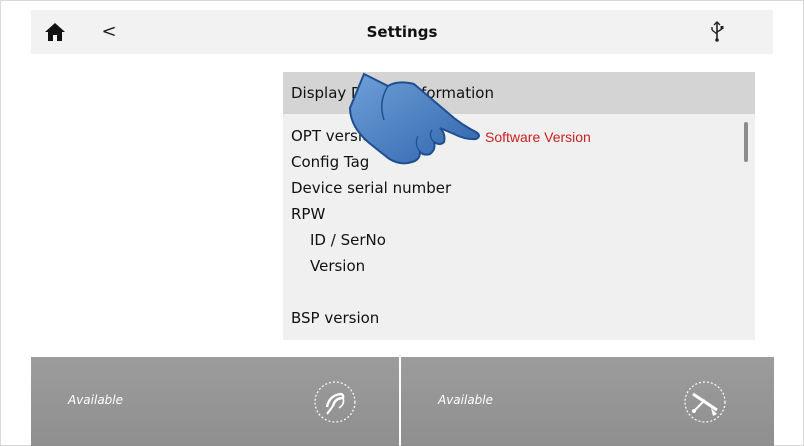 The width and height of the screenshot is (804, 446). What do you see at coordinates (308, 214) in the screenshot?
I see `list-item-rpw: RPW` at bounding box center [308, 214].